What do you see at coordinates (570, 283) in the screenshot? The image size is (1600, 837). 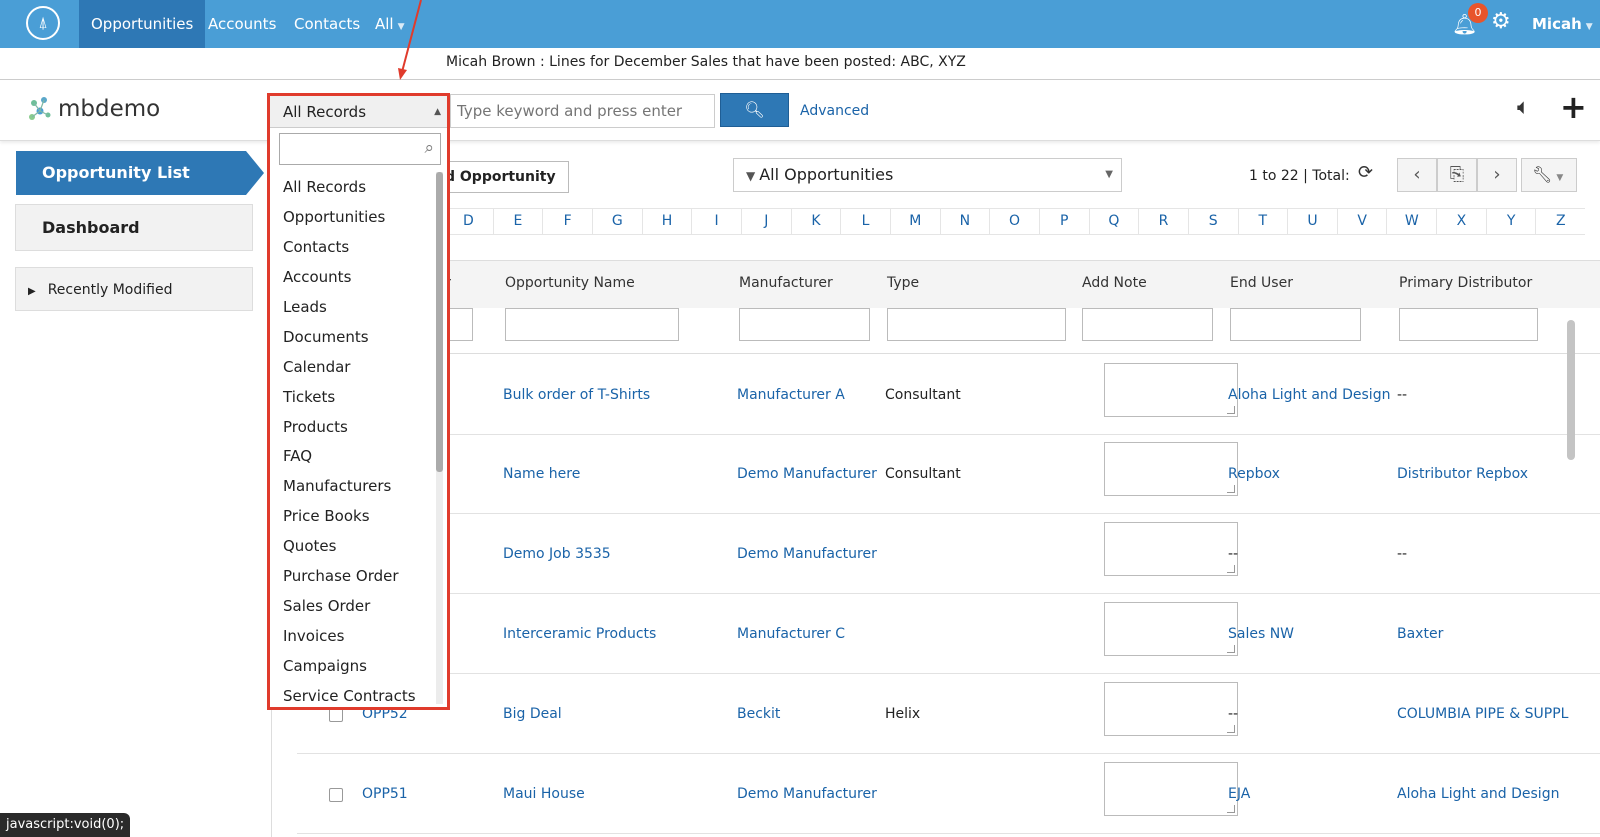 I see `column-opportunity-name: Opportunity Name` at bounding box center [570, 283].